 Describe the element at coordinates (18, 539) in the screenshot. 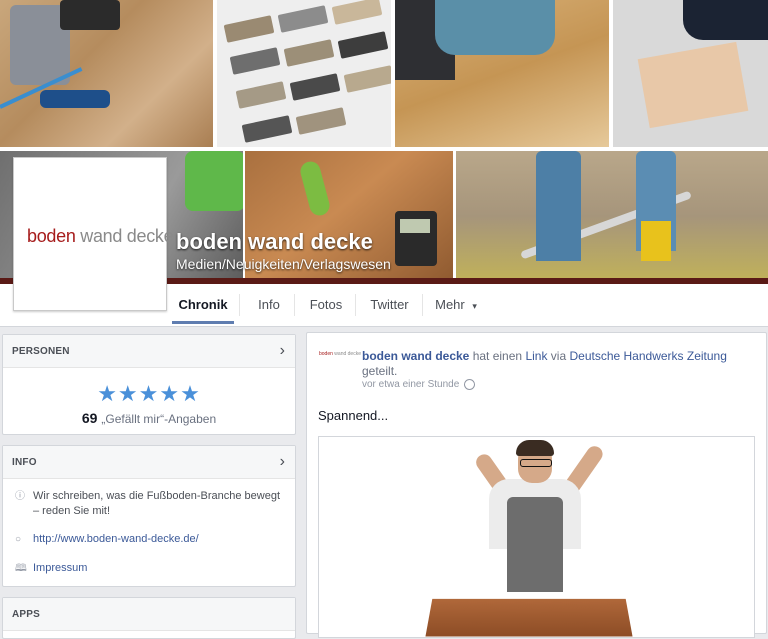

I see `web-icon: ○` at that location.